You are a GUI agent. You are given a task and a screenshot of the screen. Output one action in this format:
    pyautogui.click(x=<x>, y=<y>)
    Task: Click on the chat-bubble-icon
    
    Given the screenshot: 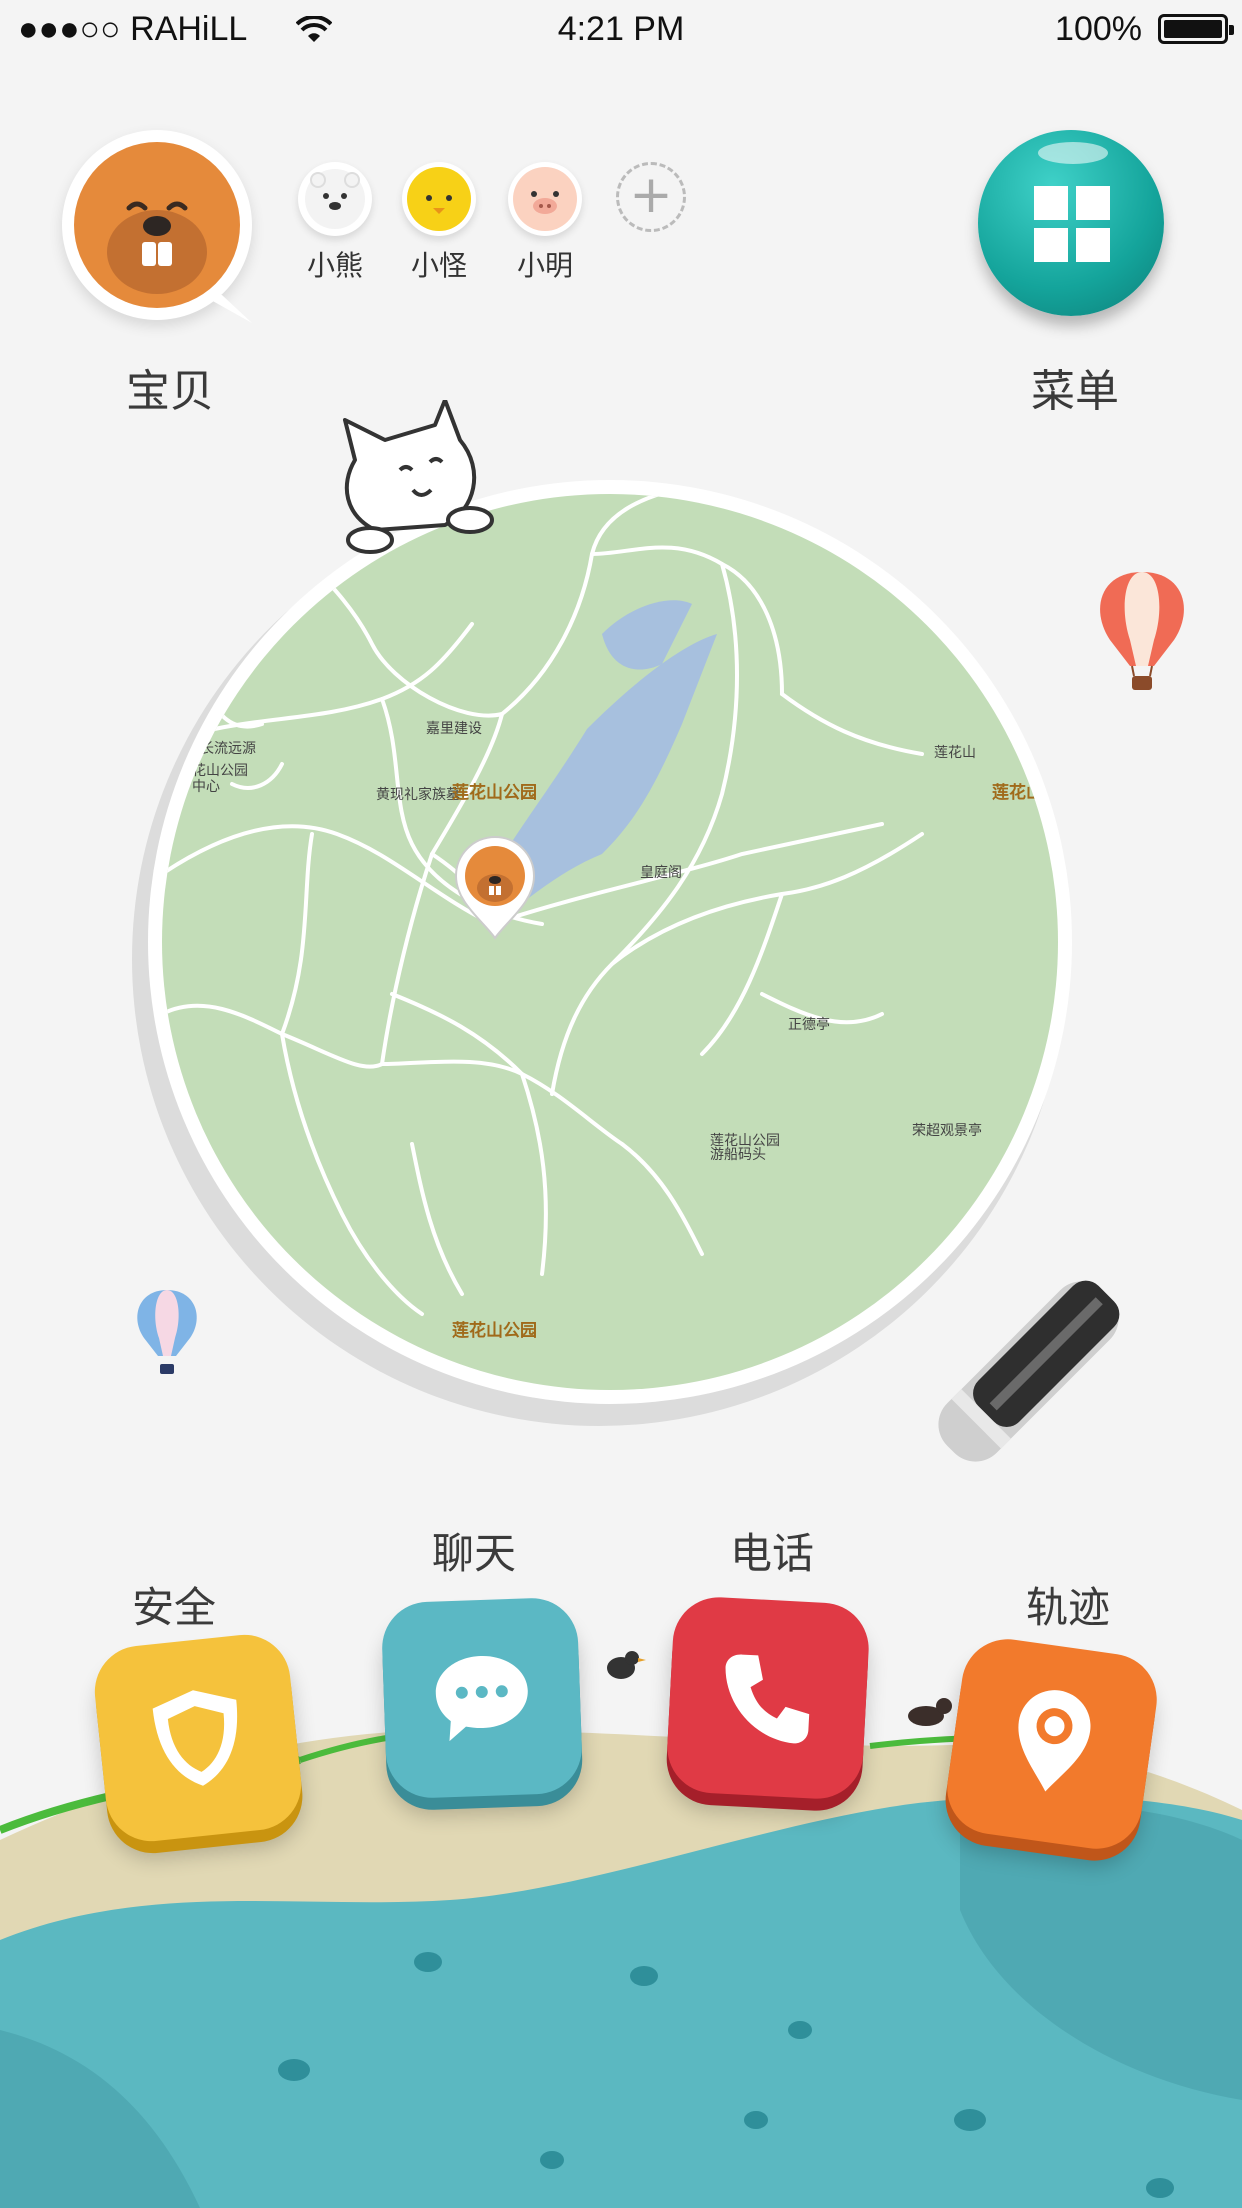 What is the action you would take?
    pyautogui.click(x=481, y=1699)
    